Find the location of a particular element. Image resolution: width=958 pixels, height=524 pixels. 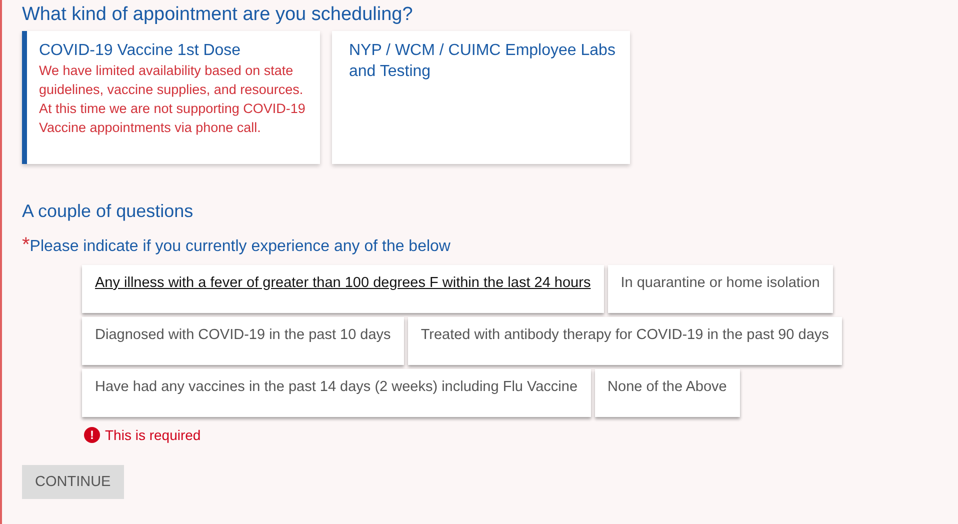

error-icon: ! is located at coordinates (92, 435).